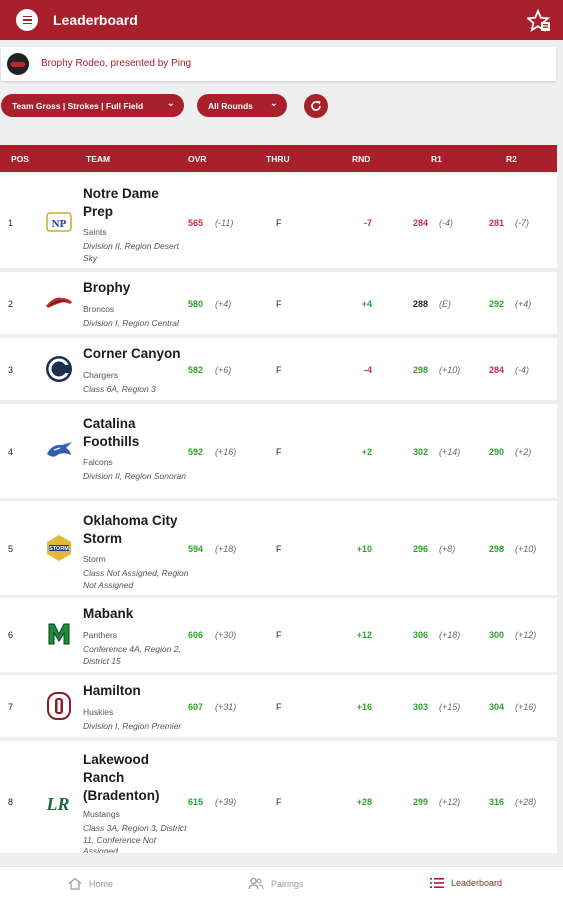  Describe the element at coordinates (361, 159) in the screenshot. I see `col-rnd: RND` at that location.